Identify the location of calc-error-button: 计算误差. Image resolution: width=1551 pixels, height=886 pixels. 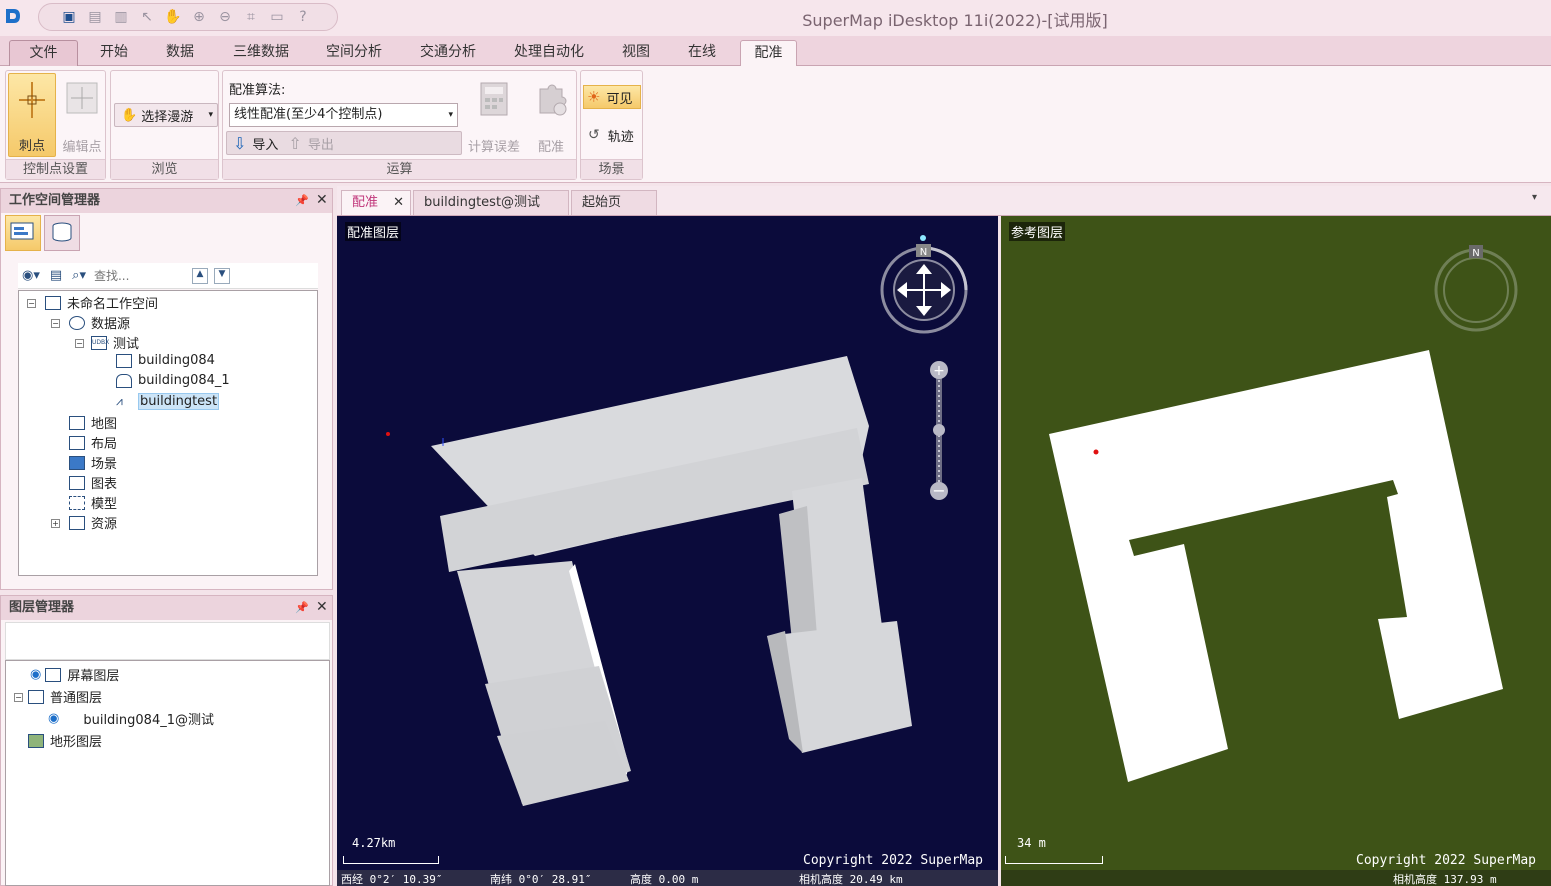
(494, 115).